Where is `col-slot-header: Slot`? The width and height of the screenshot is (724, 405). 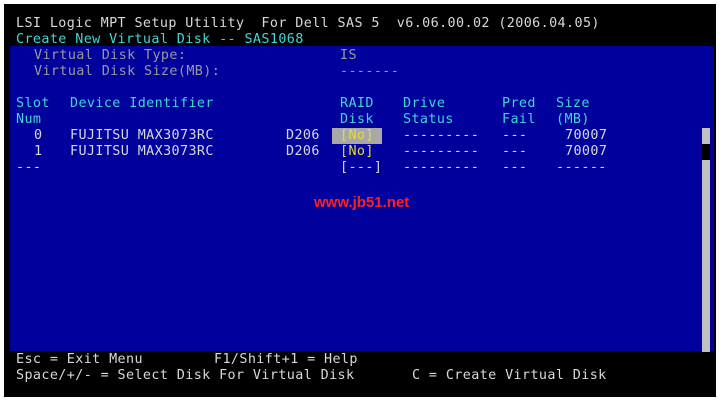 col-slot-header: Slot is located at coordinates (33, 103).